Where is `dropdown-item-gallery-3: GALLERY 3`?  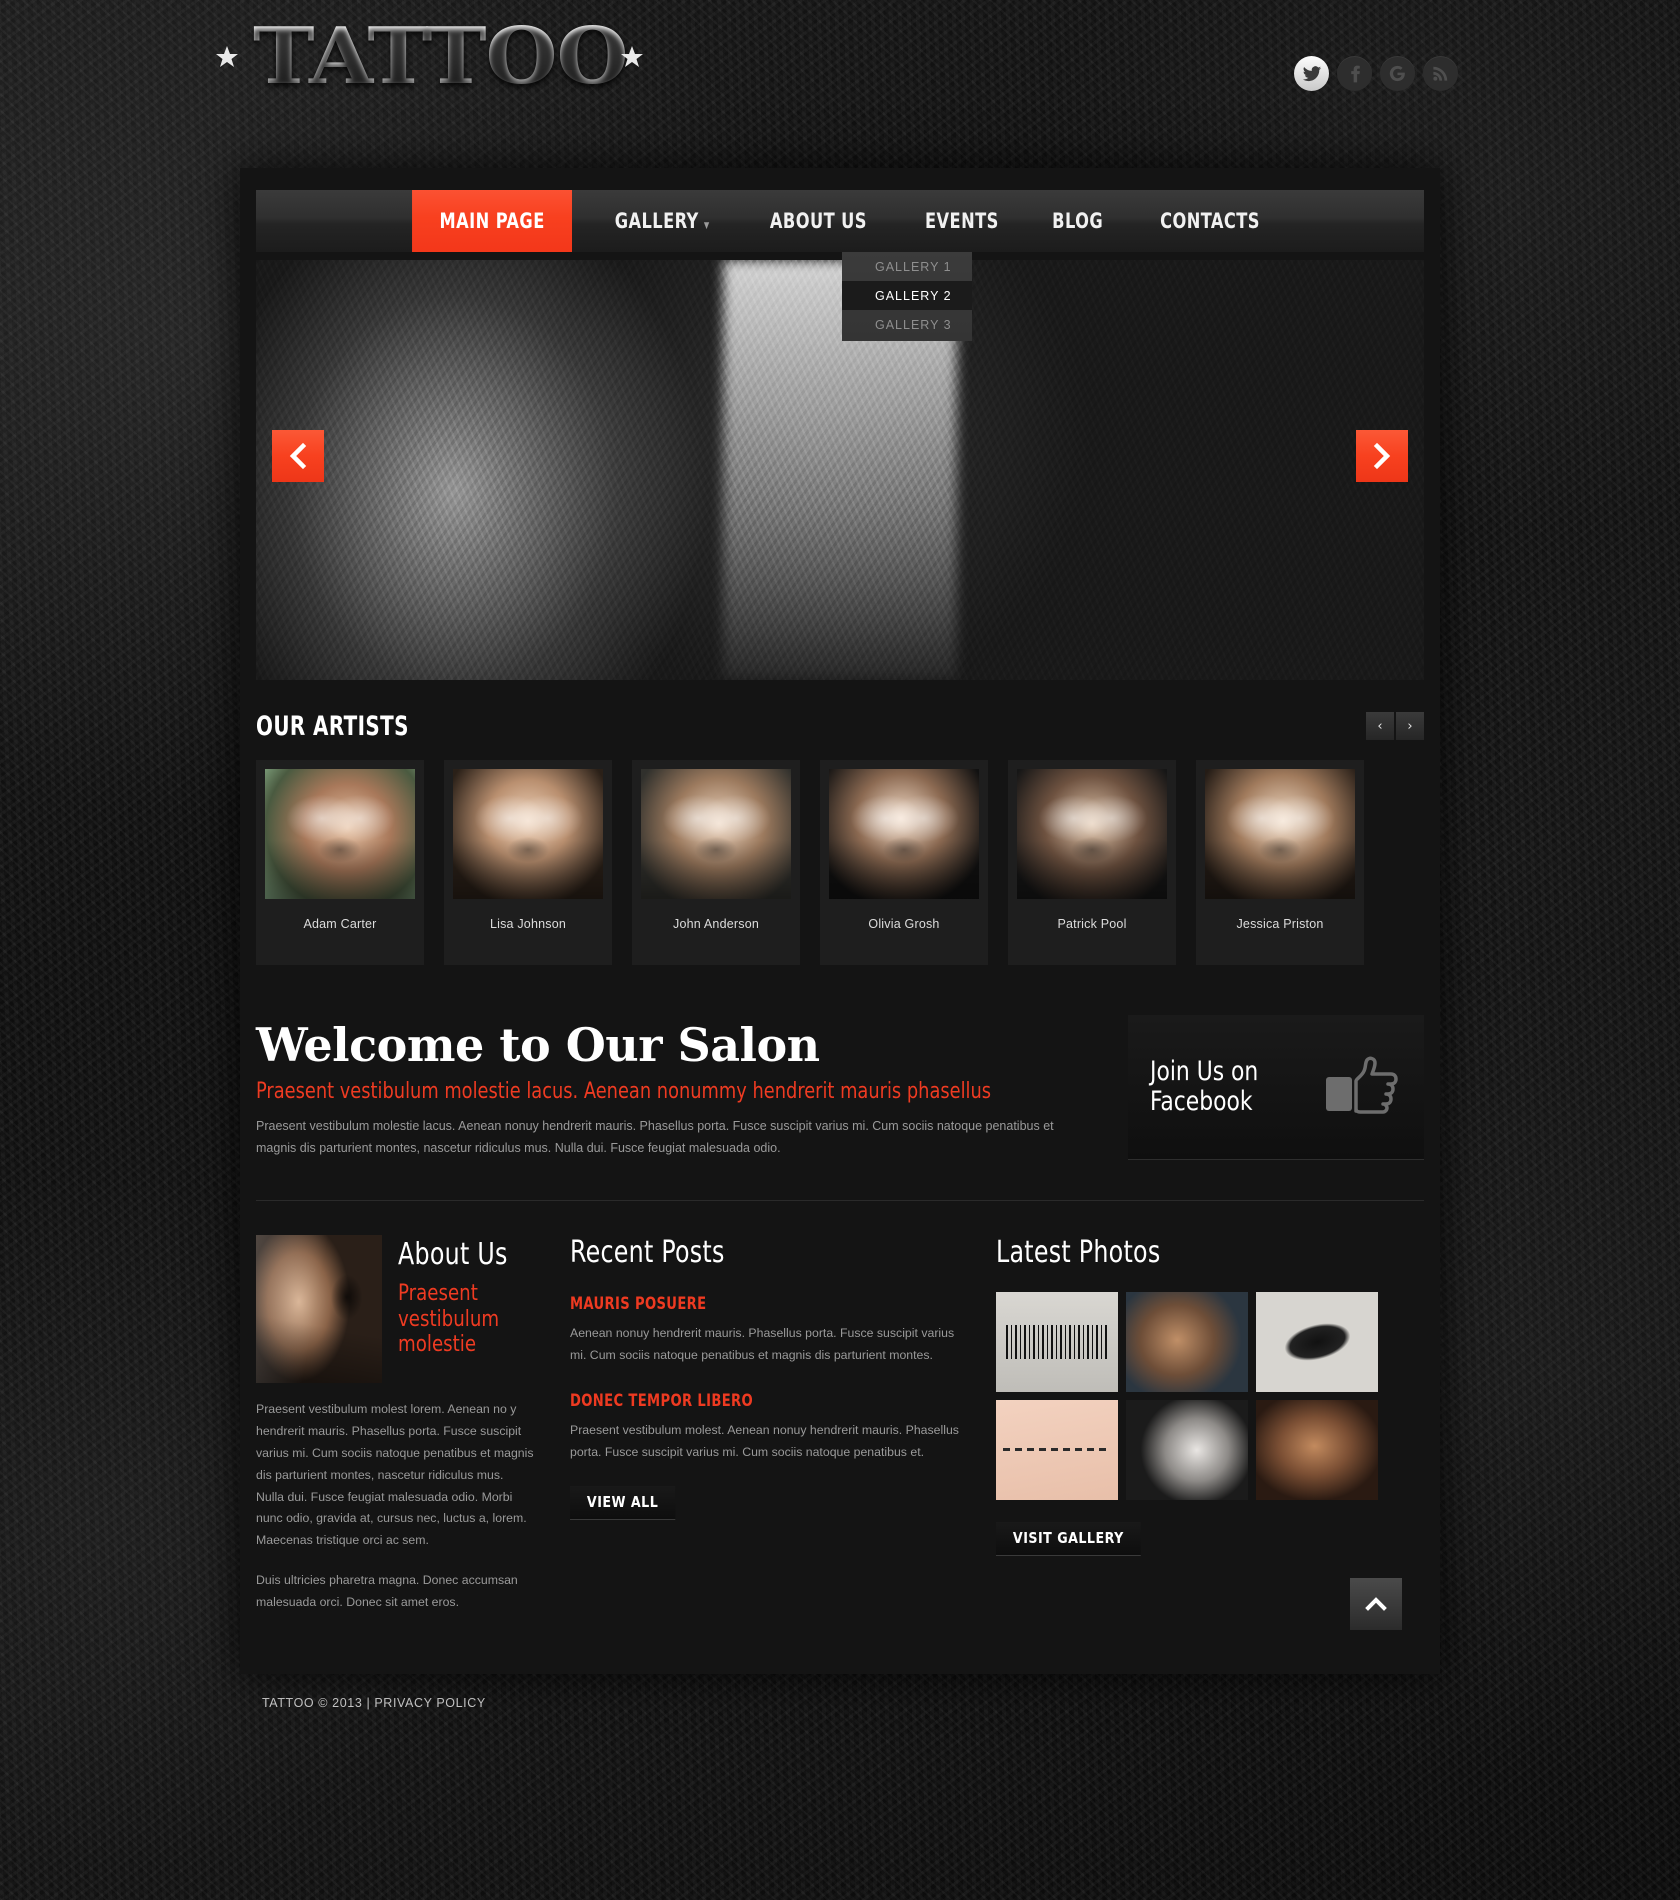
dropdown-item-gallery-3: GALLERY 3 is located at coordinates (907, 324).